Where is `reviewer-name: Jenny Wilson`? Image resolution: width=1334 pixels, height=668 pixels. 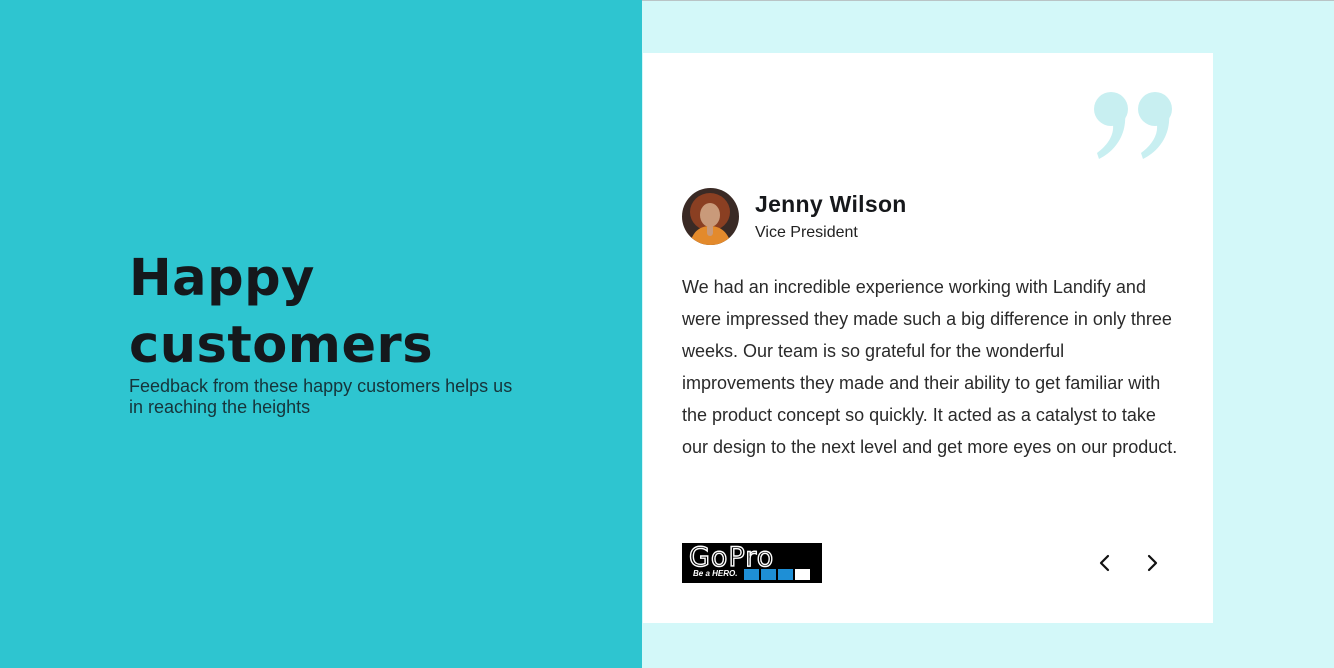
reviewer-name: Jenny Wilson is located at coordinates (831, 204).